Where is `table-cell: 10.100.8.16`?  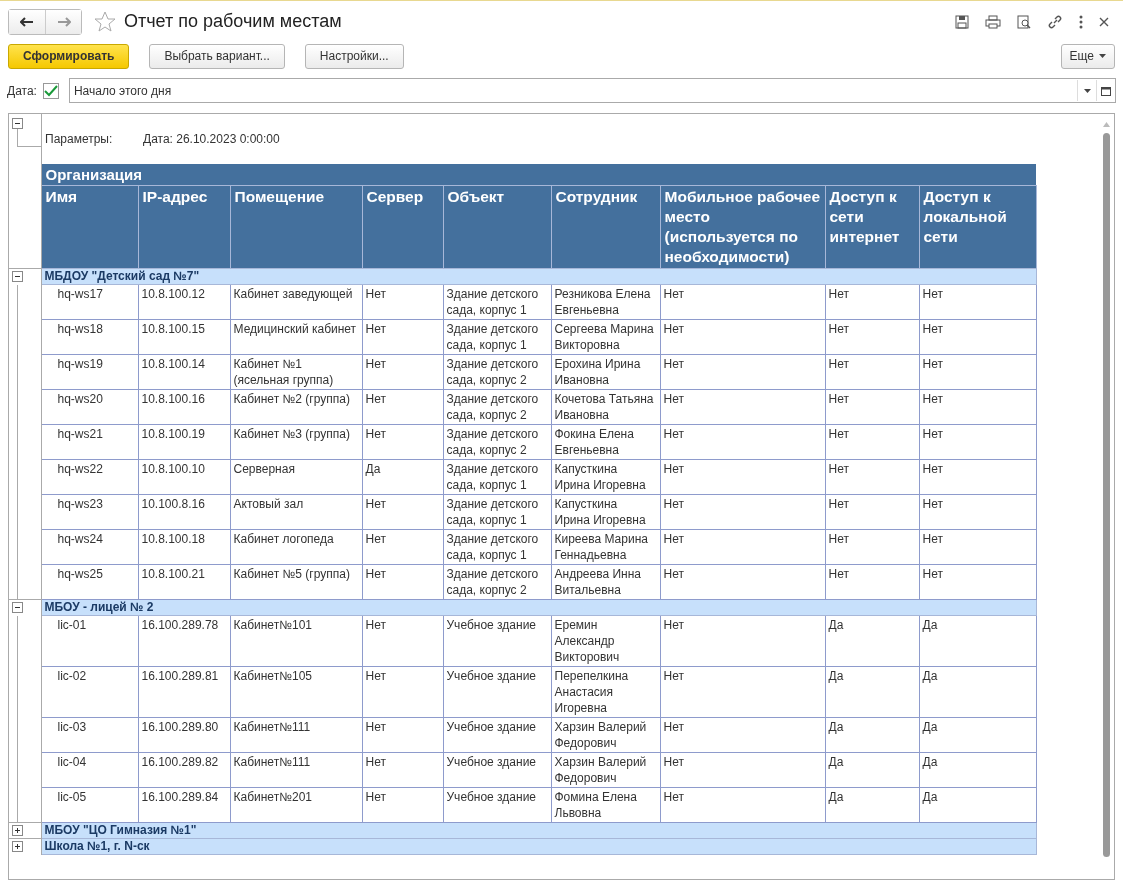
table-cell: 10.100.8.16 is located at coordinates (184, 512).